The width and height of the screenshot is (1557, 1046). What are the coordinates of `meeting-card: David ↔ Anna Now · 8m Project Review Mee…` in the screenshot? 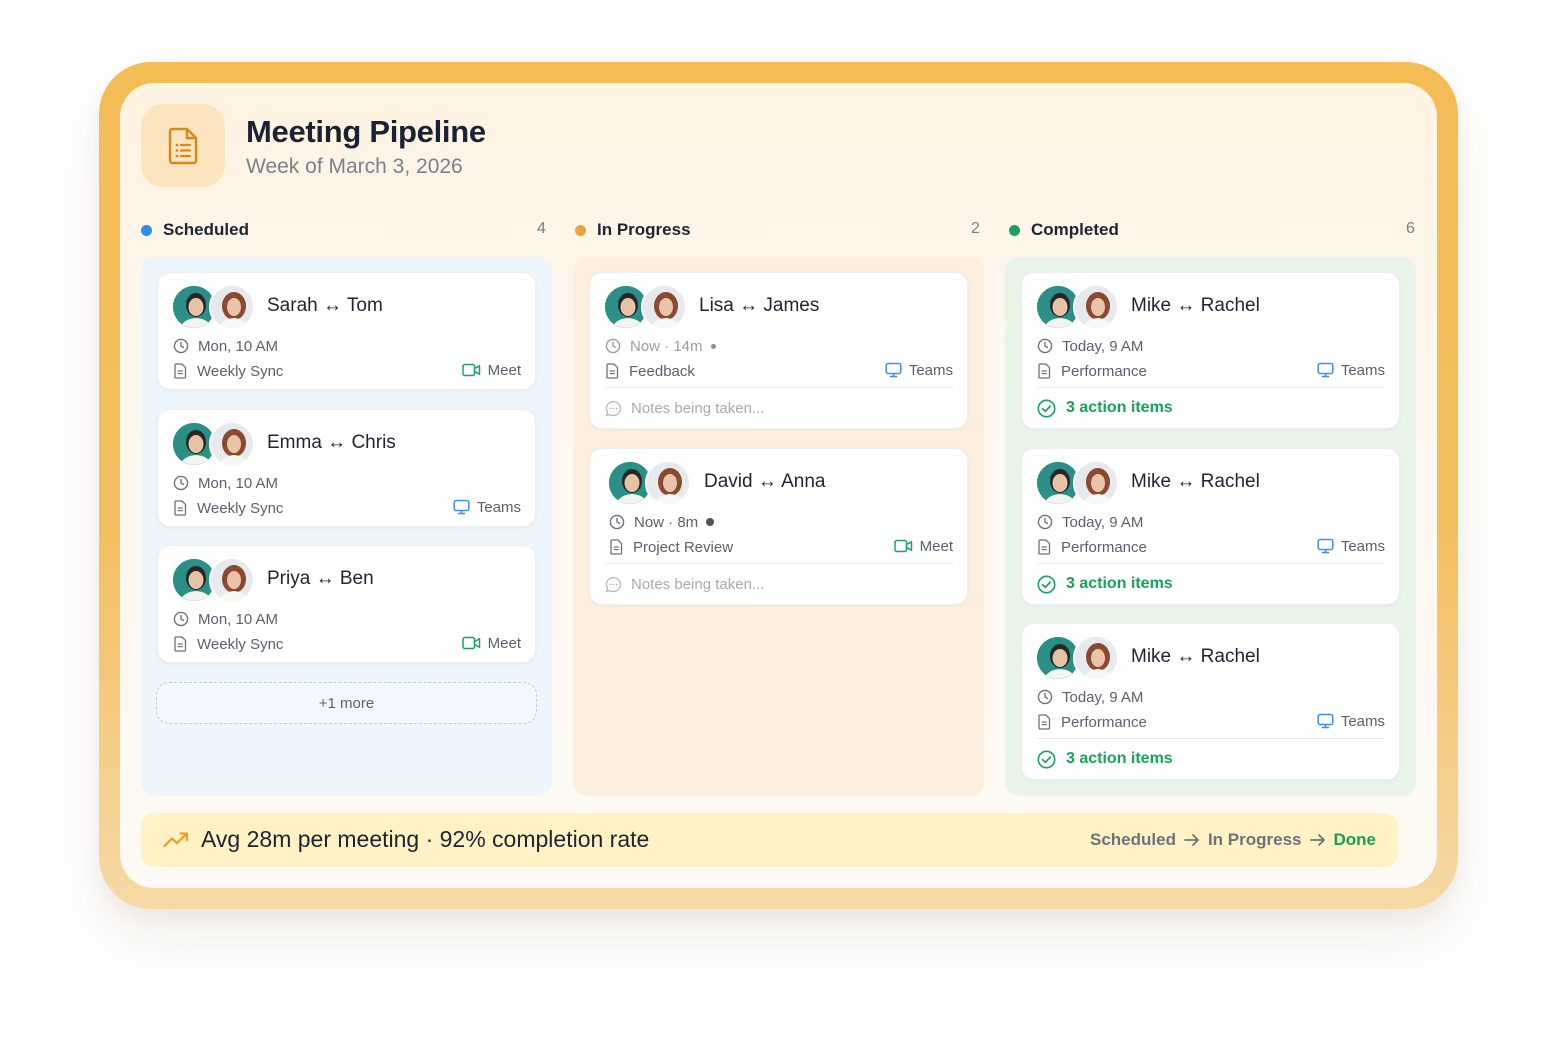 It's located at (778, 526).